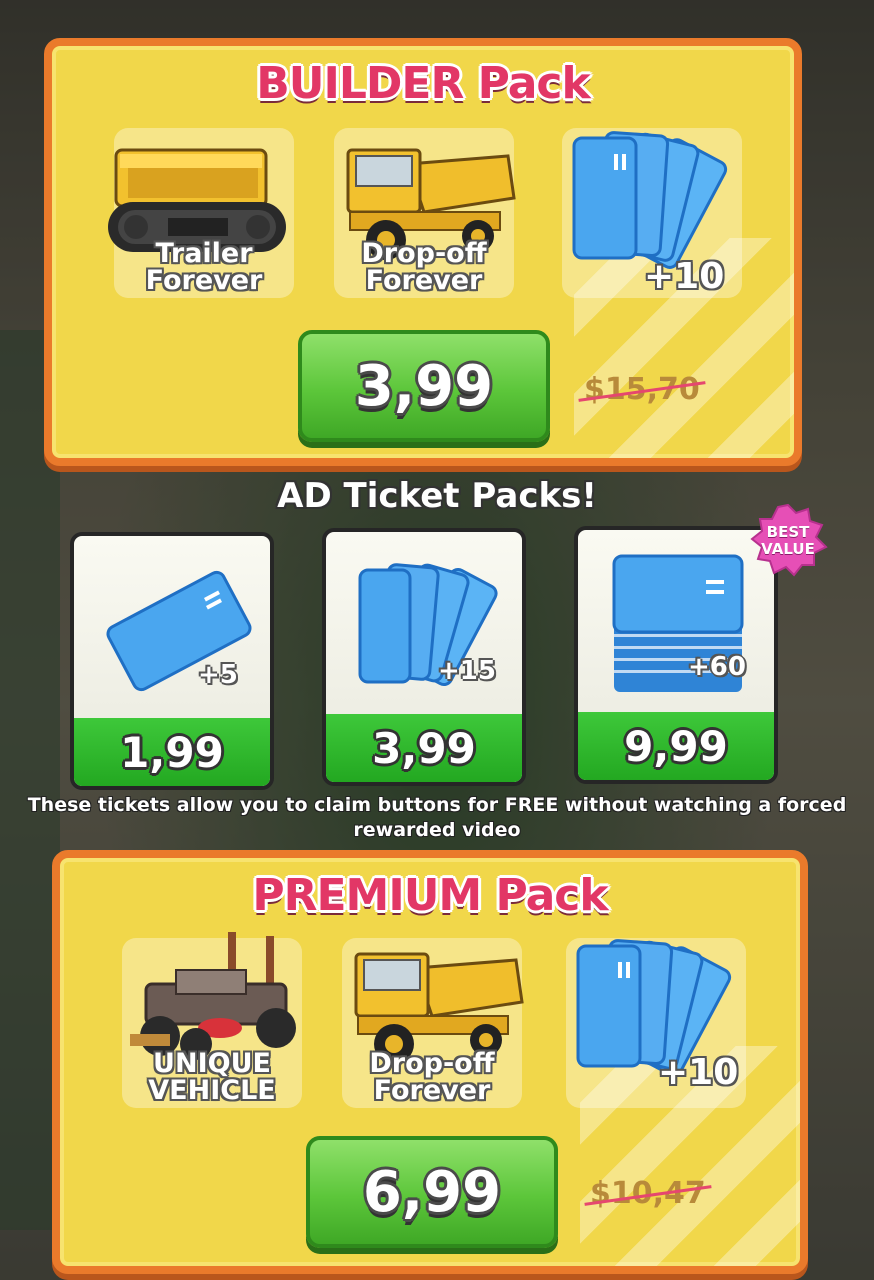  I want to click on premium-item-dropoff-label: Drop-off Forever, so click(432, 1077).